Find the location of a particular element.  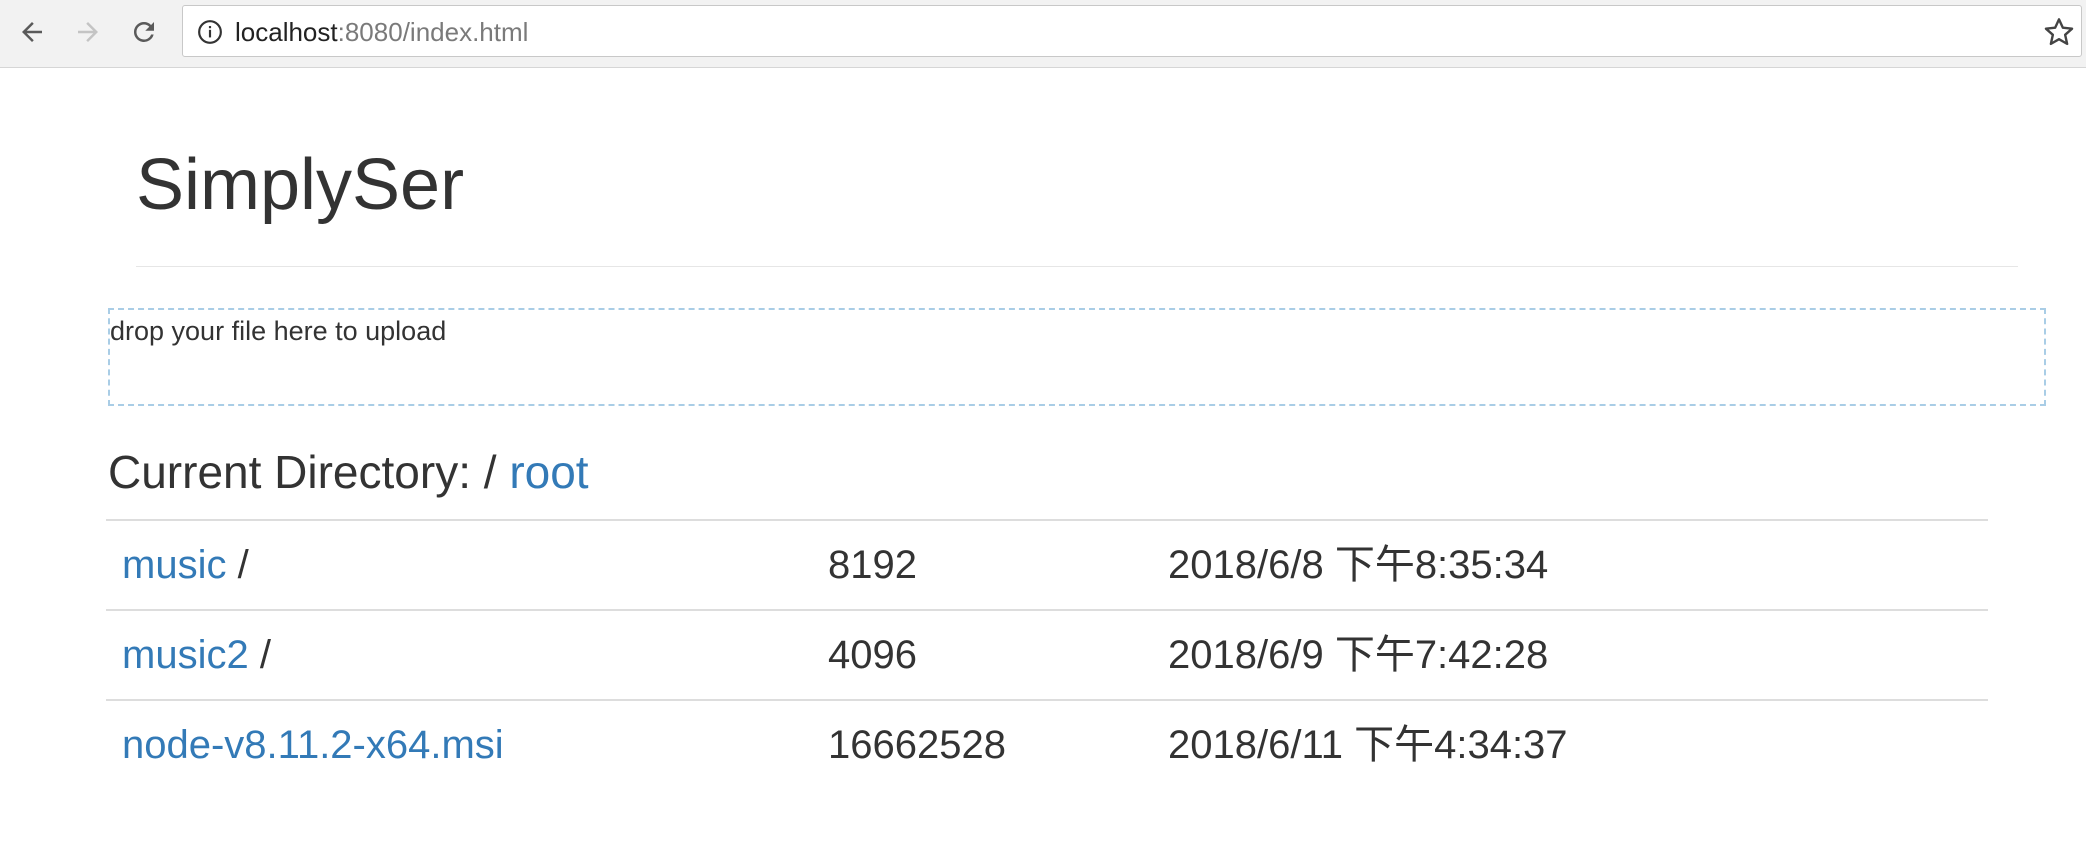

address-bar: localhost:8080/index.html is located at coordinates (1132, 31).